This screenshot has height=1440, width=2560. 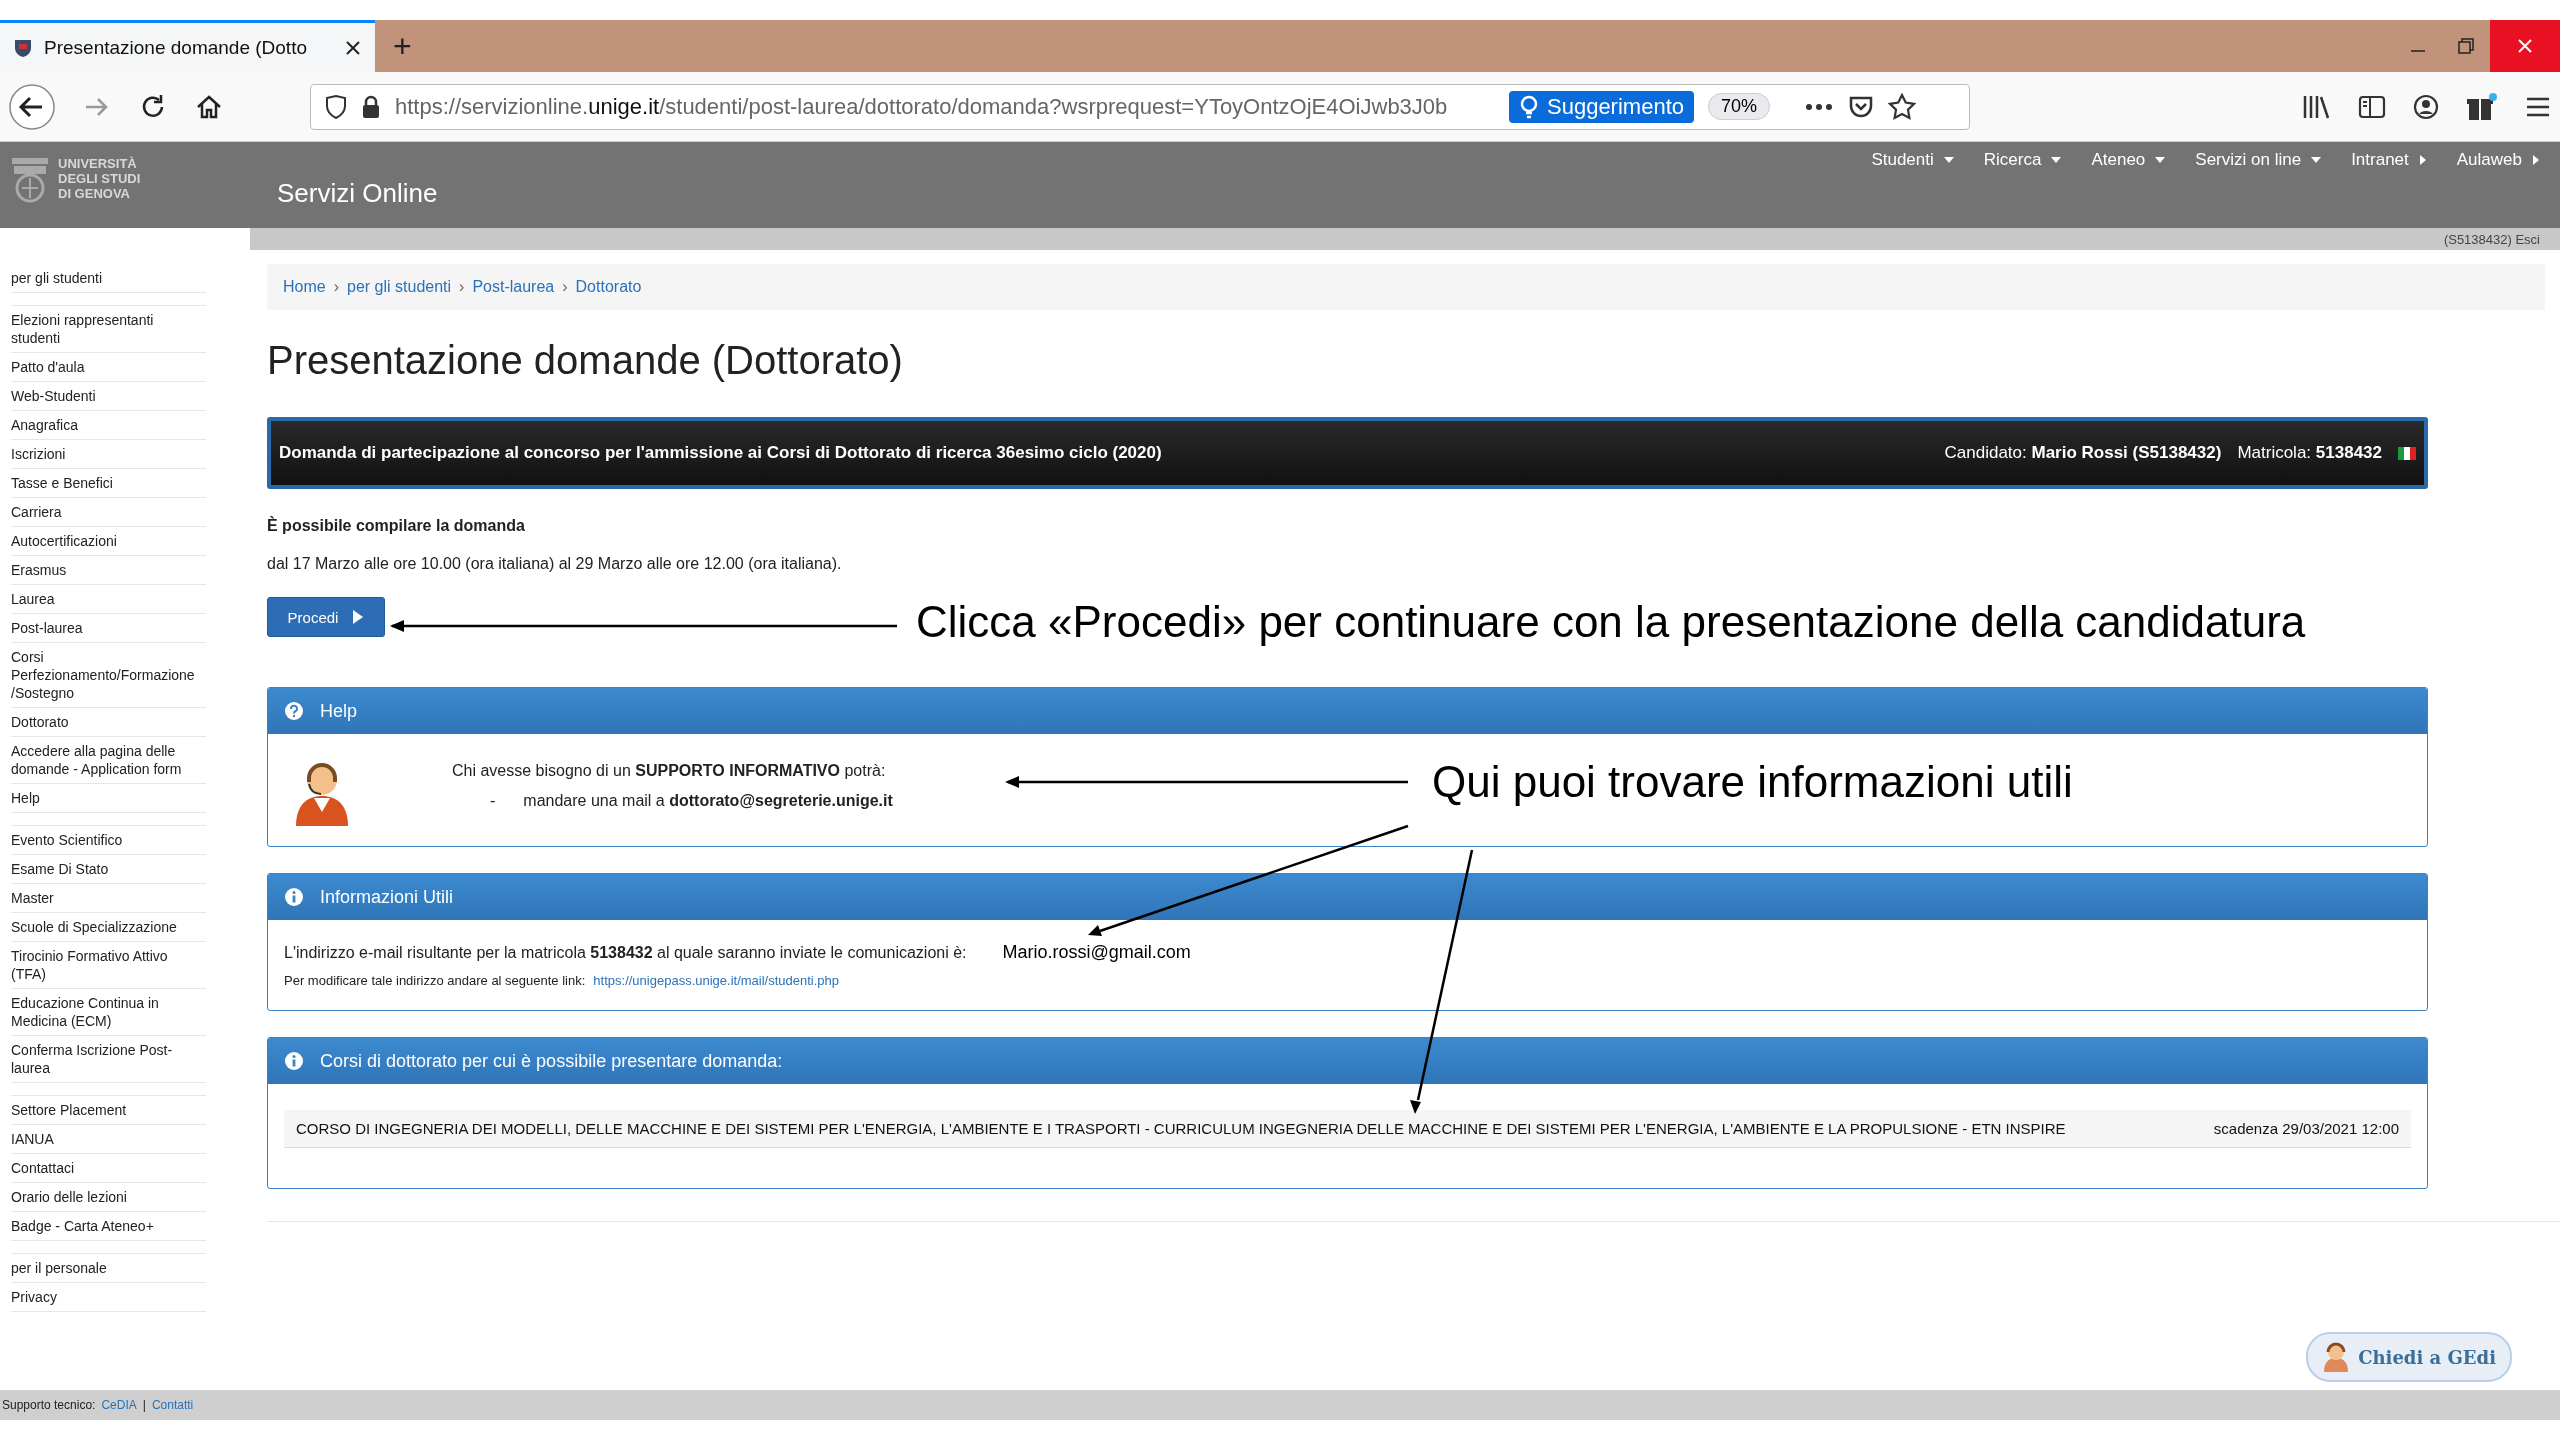 What do you see at coordinates (720, 453) in the screenshot?
I see `banner-title: Domanda di partecipazione al concorso per l'ammissione ai Corsi di Dottorato di ricerca 36esimo ciclo (2020)` at bounding box center [720, 453].